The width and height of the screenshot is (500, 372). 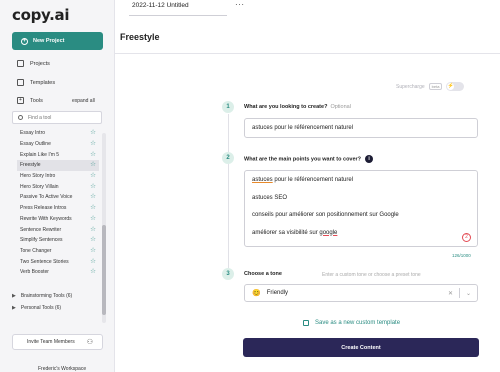 What do you see at coordinates (44, 261) in the screenshot?
I see `tool-item-label: Two Sentence Stories` at bounding box center [44, 261].